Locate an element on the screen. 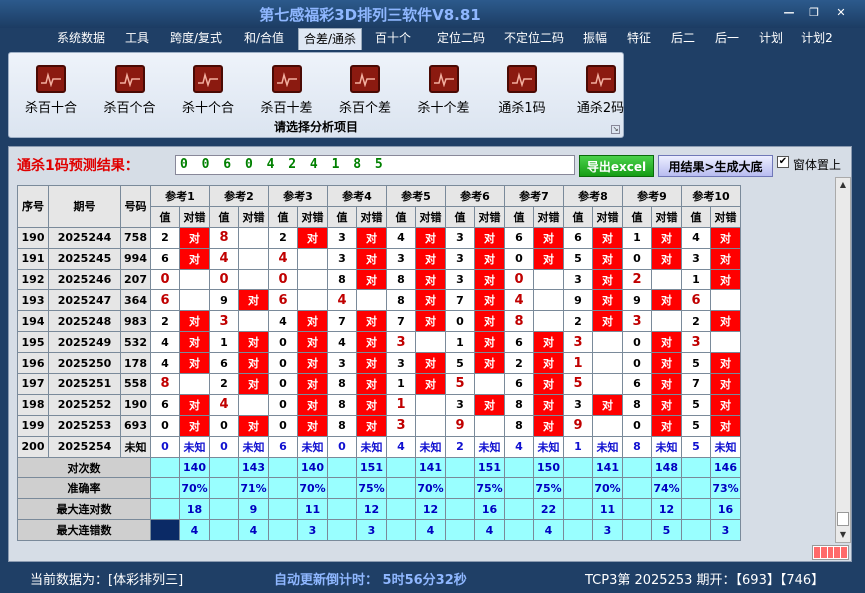  ribbon-button-3: 杀十个合 is located at coordinates (208, 93).